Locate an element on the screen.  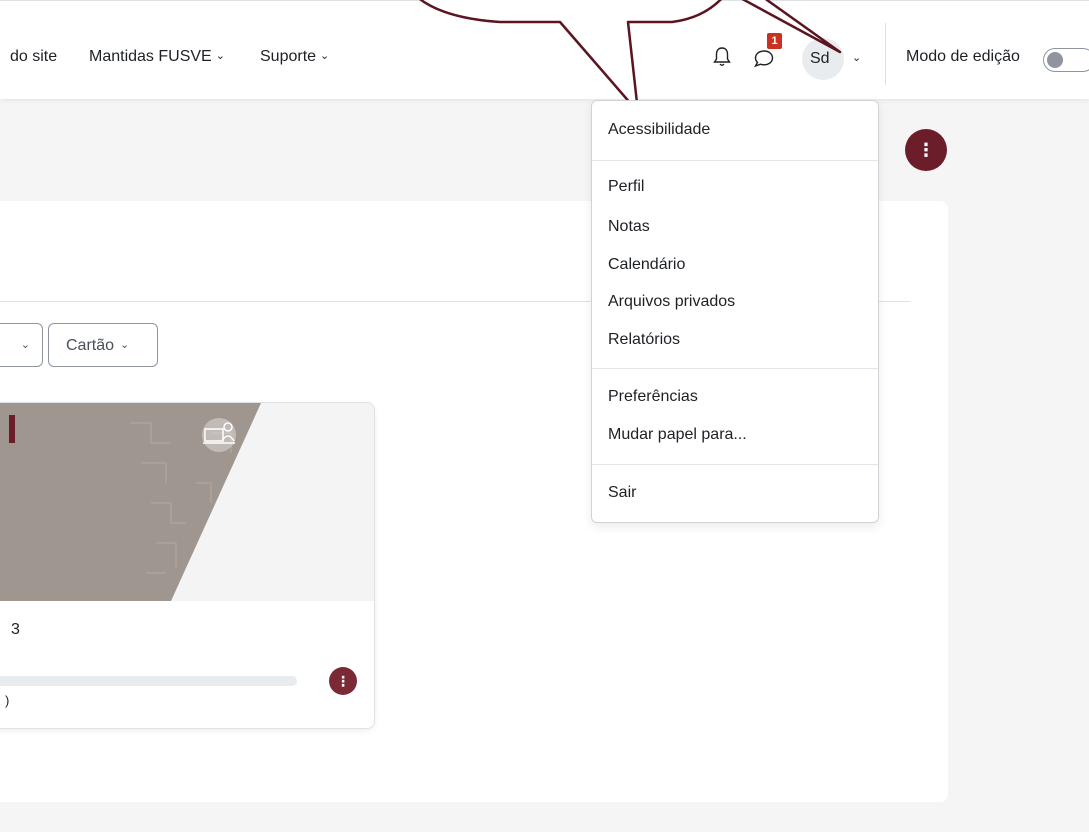
edit-mode-toggle is located at coordinates (1066, 60).